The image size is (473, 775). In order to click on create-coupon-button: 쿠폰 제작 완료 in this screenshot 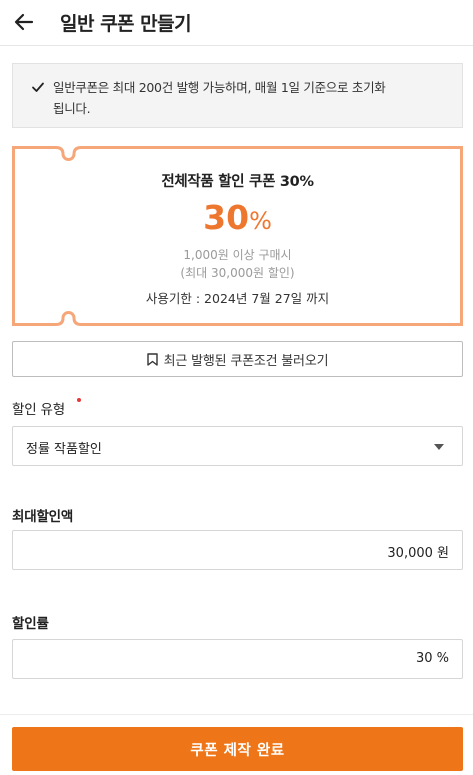, I will do `click(237, 749)`.